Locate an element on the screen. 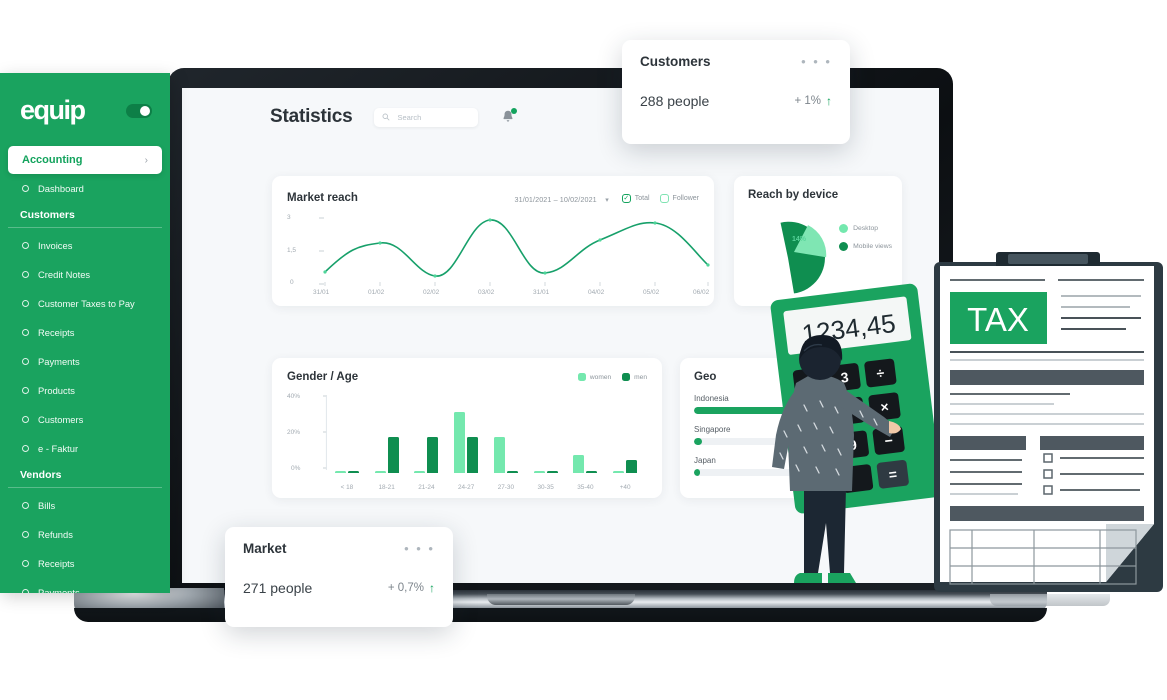  sidebar-item-label: Accounting is located at coordinates (52, 160).